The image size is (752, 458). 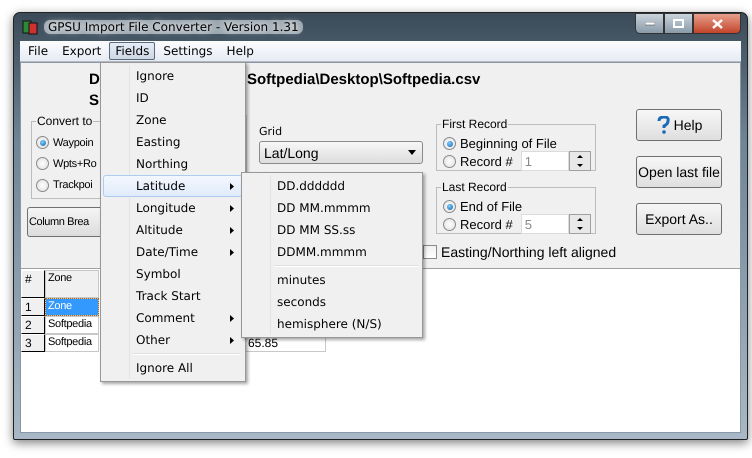 What do you see at coordinates (94, 79) in the screenshot?
I see `file-label: D` at bounding box center [94, 79].